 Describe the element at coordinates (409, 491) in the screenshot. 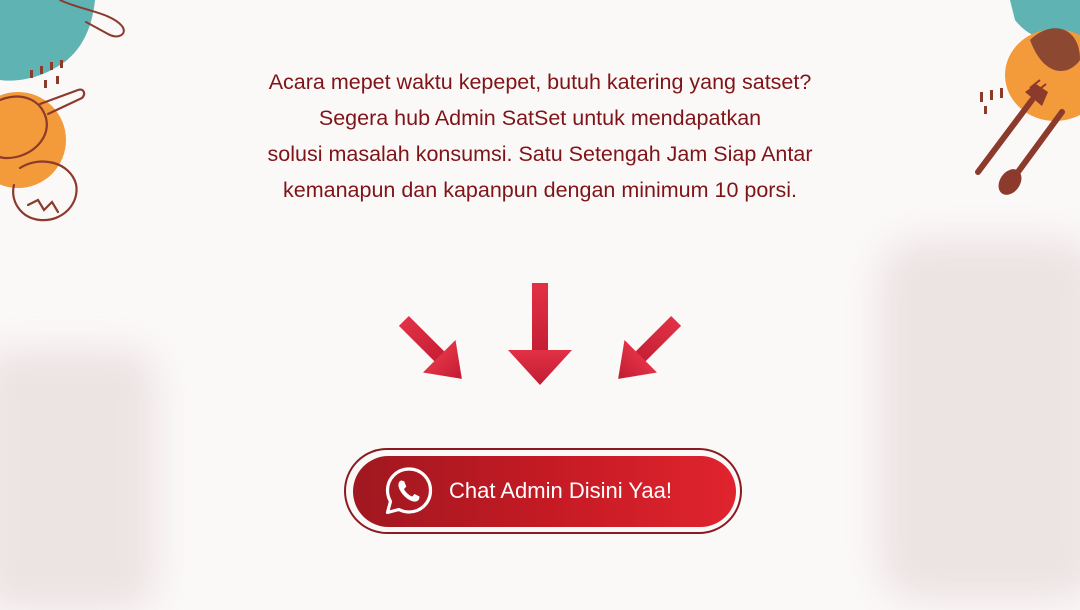

I see `whatsapp-icon` at that location.